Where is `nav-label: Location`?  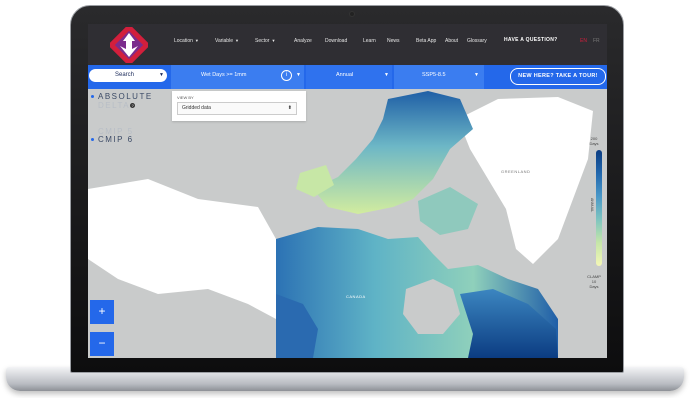 nav-label: Location is located at coordinates (183, 41).